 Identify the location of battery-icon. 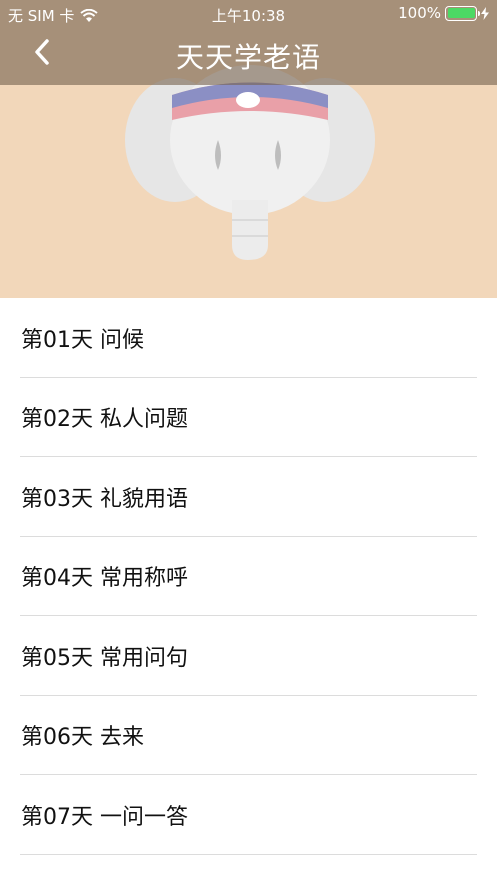
(462, 13).